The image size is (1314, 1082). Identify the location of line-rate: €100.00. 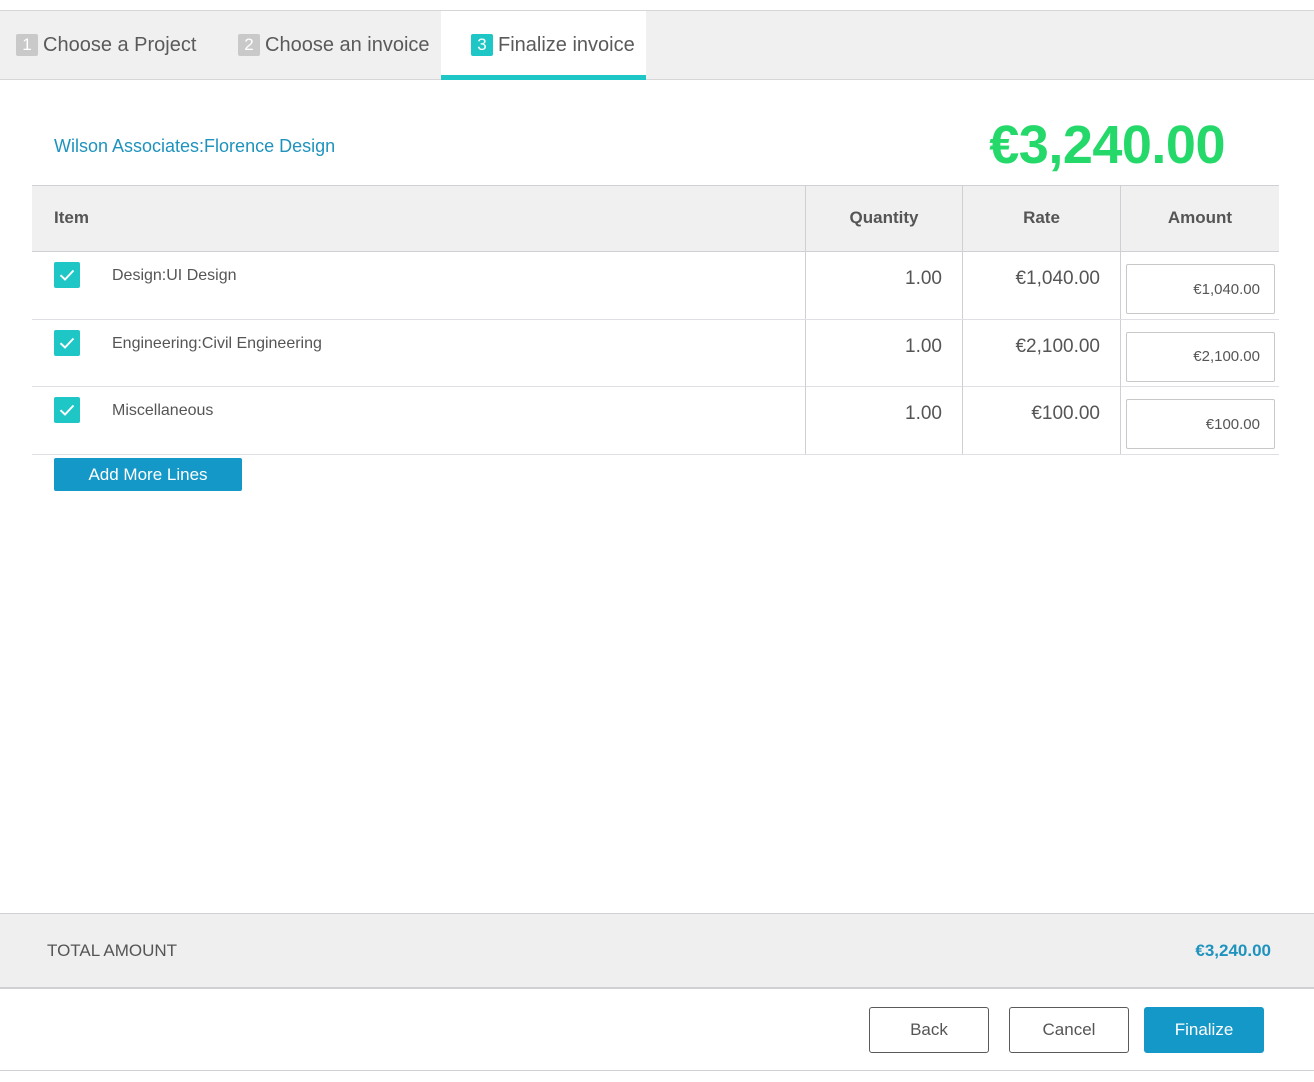
(1041, 420).